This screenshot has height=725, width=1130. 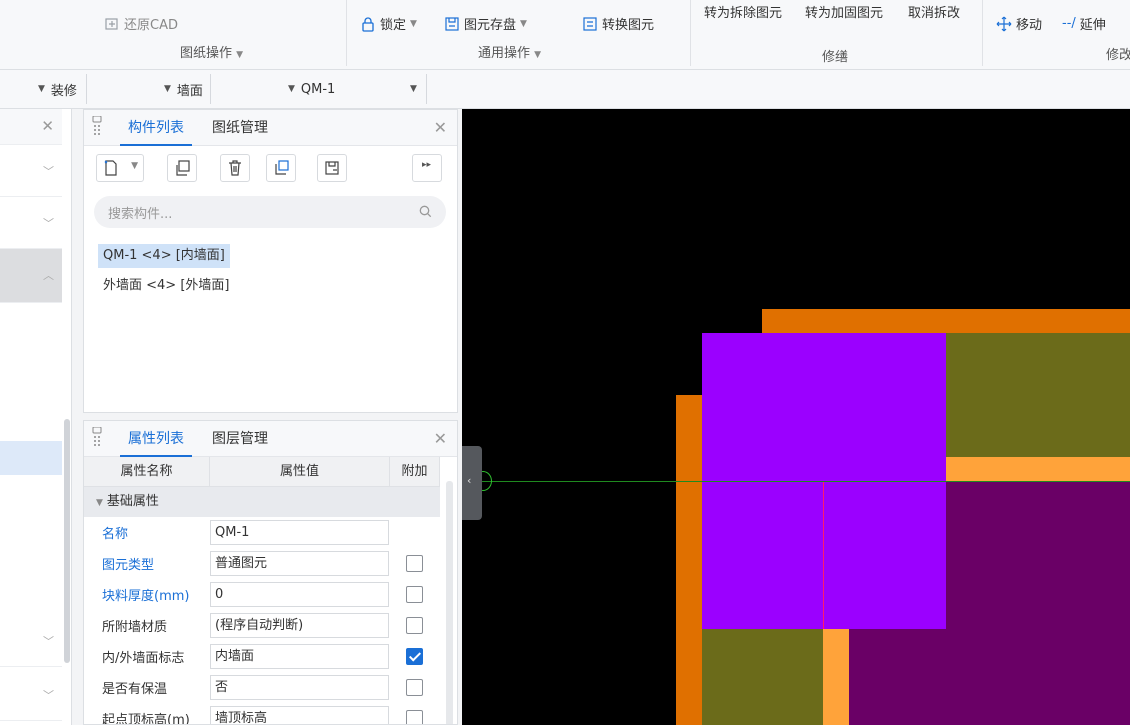 I want to click on property-value-field: 墙顶标高, so click(x=299, y=715).